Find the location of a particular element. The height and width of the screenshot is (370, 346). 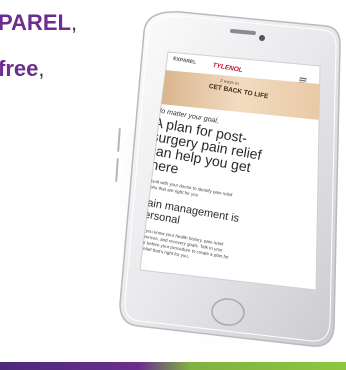

brand-color-bar is located at coordinates (173, 366).